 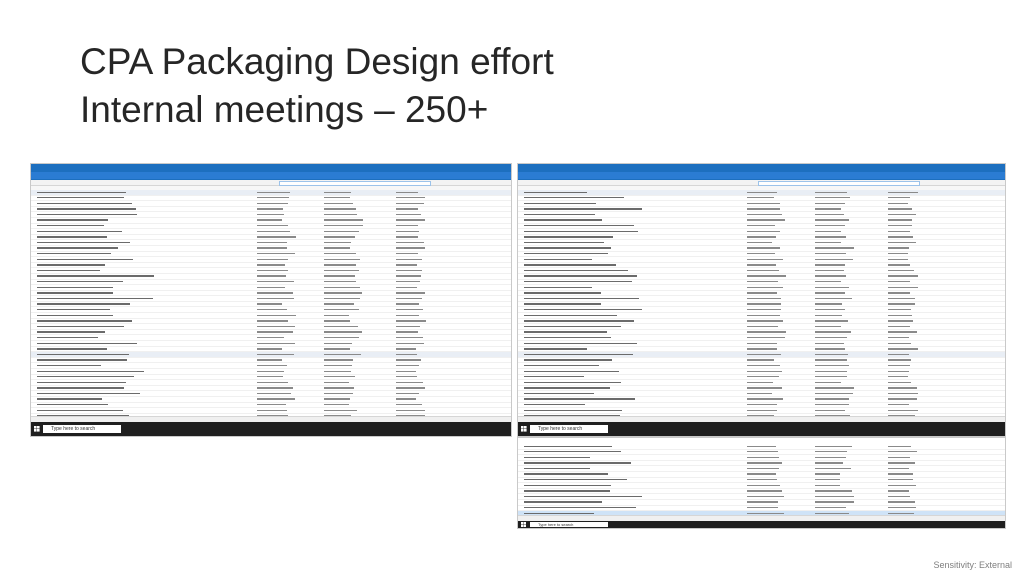 I want to click on slide-title-line-1: CPA Packaging Design effort, so click(x=317, y=61).